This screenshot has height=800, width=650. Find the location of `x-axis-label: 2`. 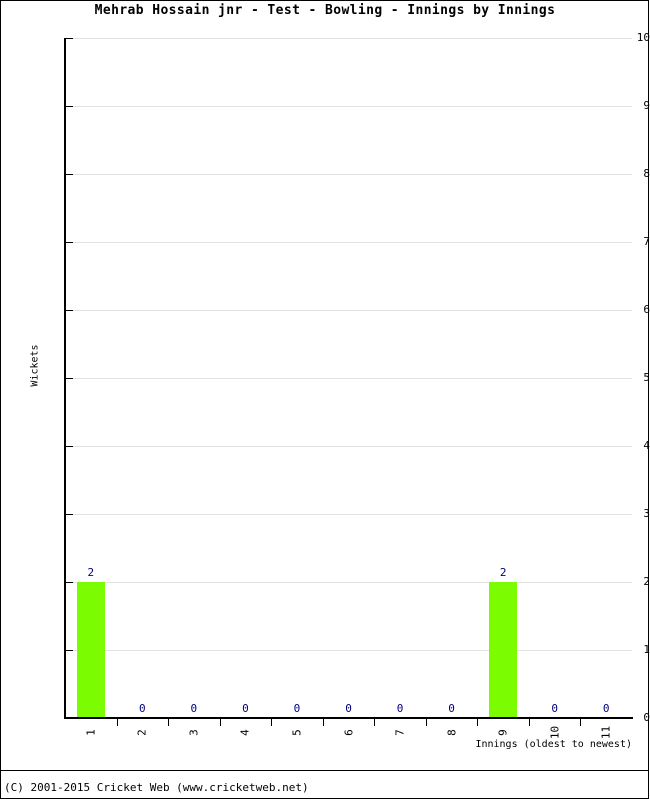

x-axis-label: 2 is located at coordinates (142, 732).